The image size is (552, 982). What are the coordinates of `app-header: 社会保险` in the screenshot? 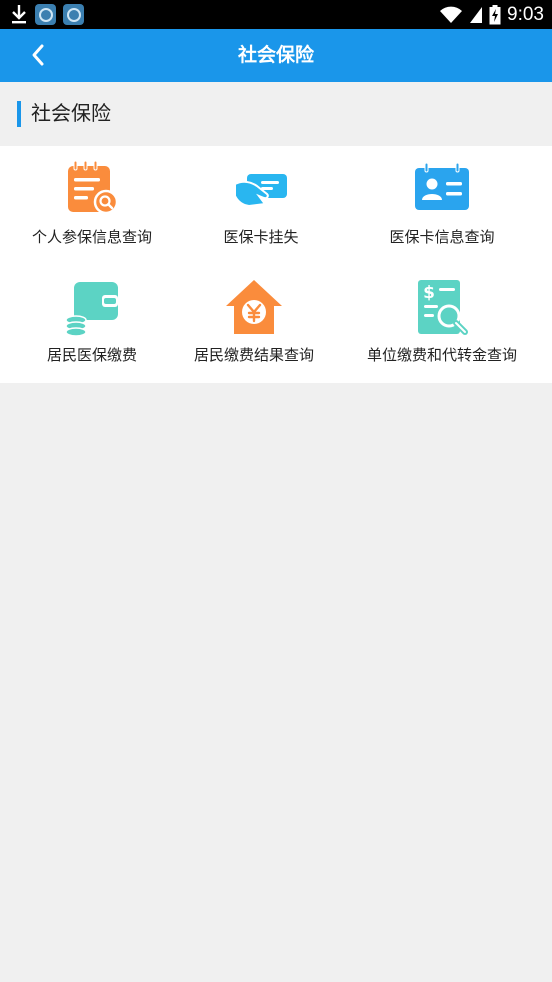 It's located at (276, 55).